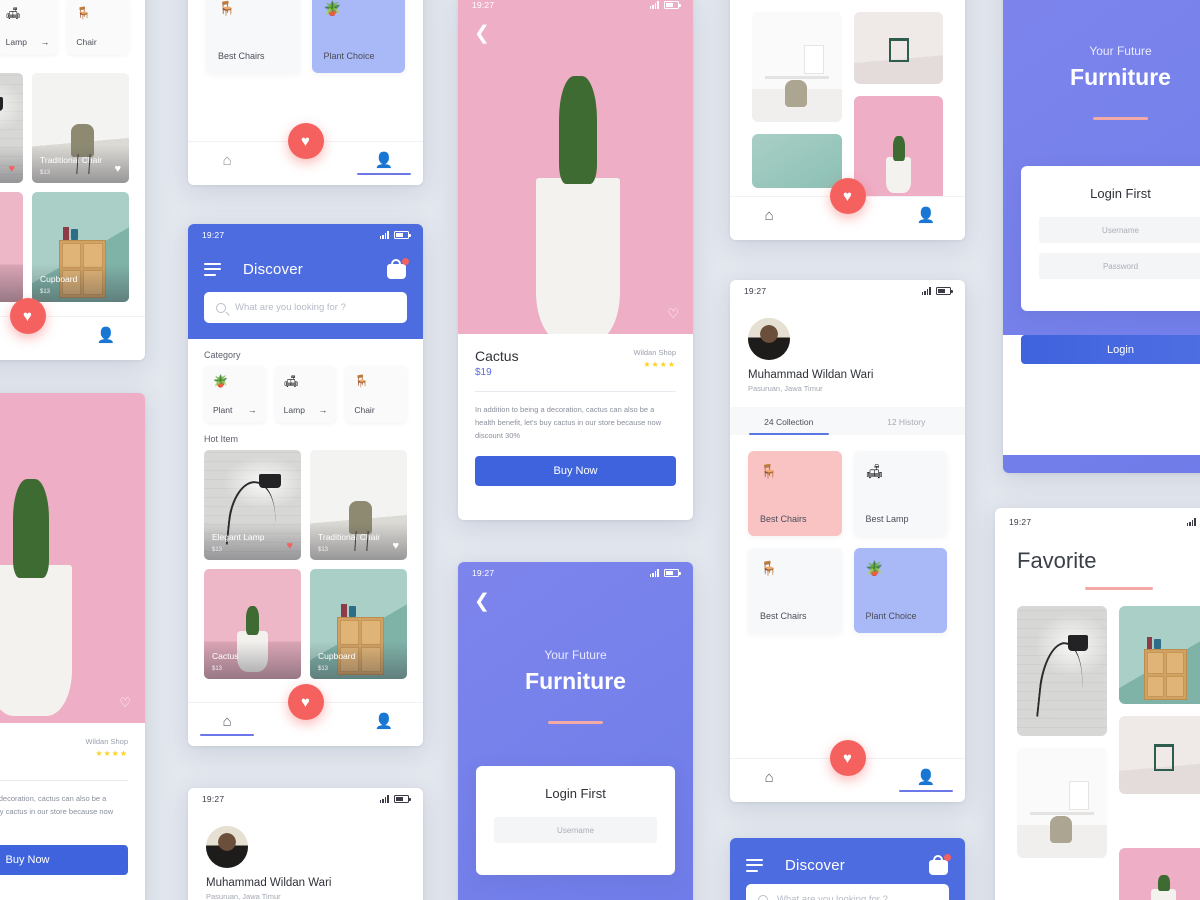  What do you see at coordinates (1159, 655) in the screenshot?
I see `favorite-tile-cupboard` at bounding box center [1159, 655].